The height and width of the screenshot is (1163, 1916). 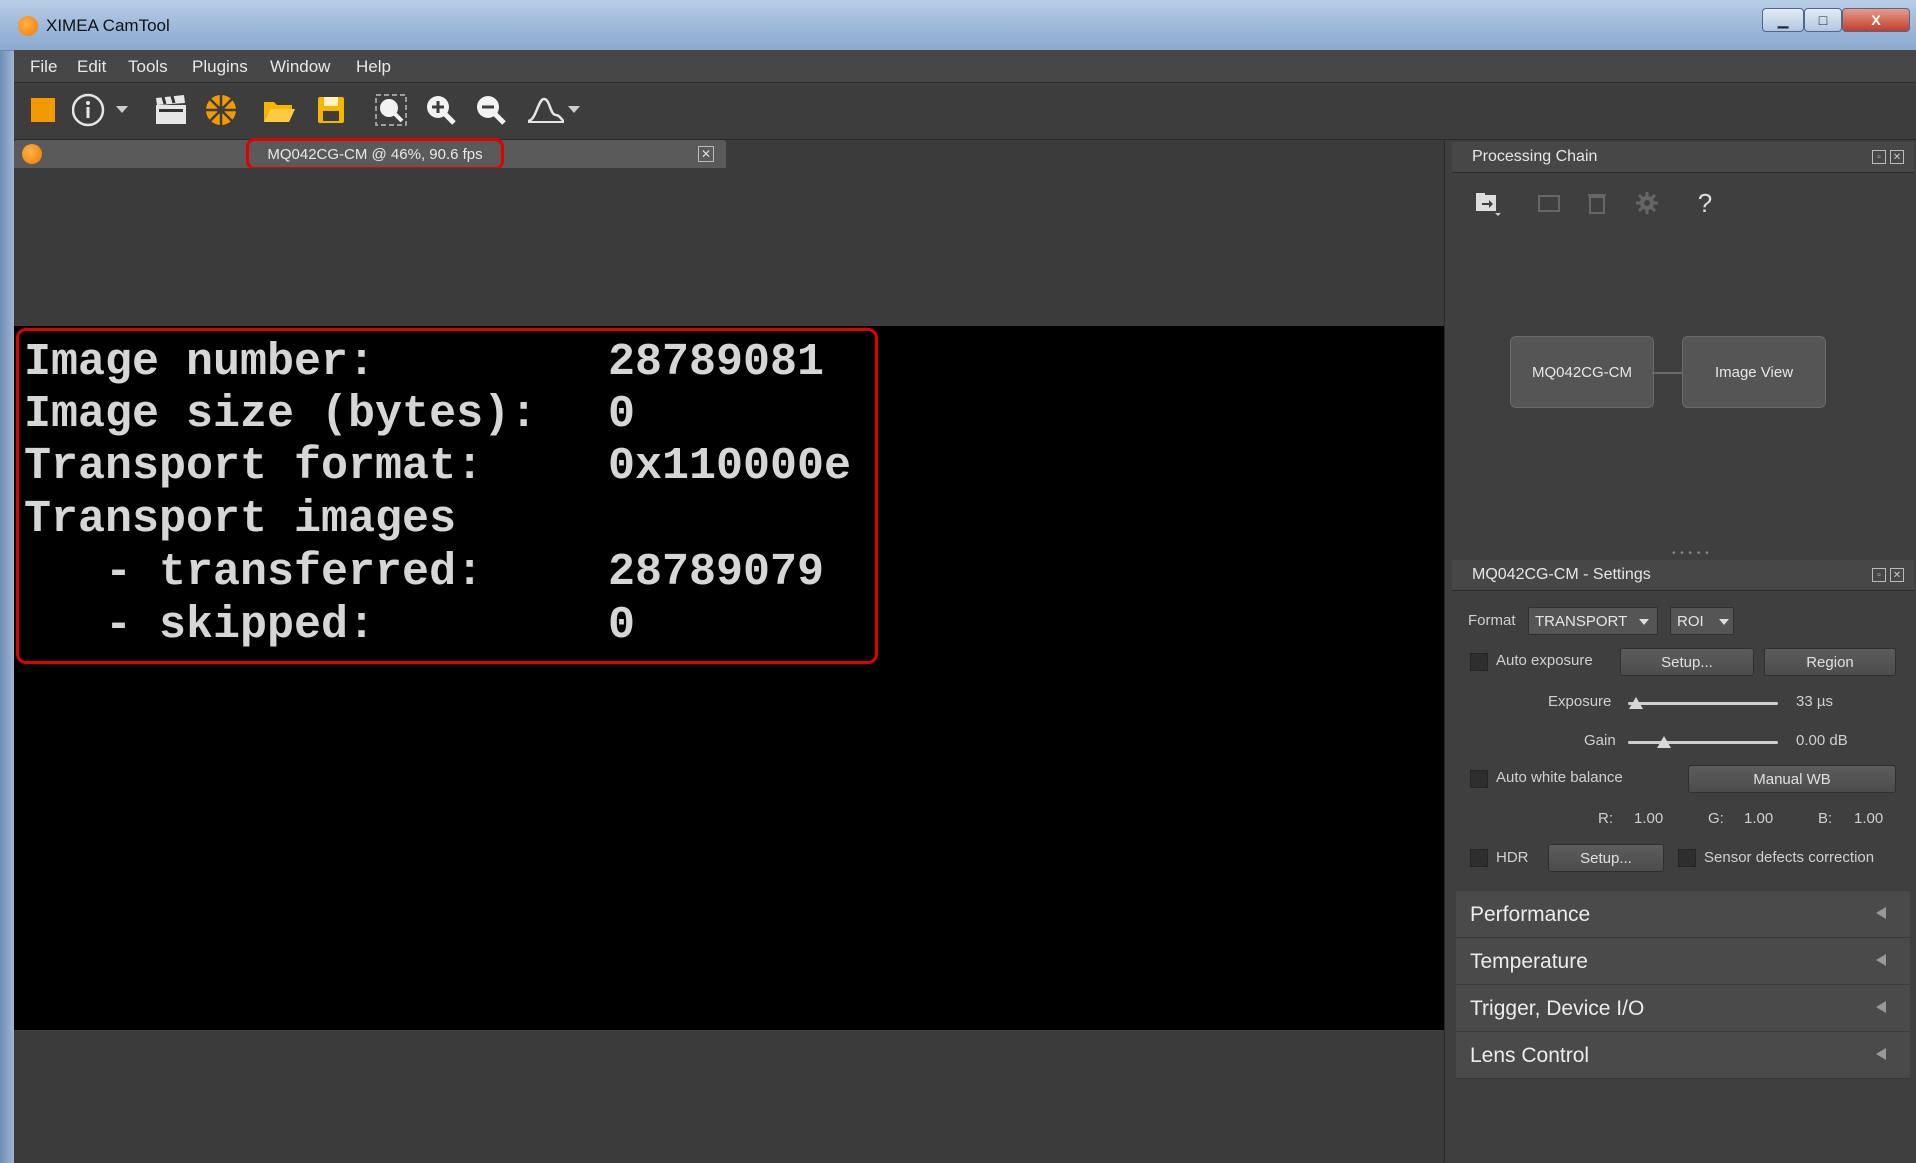 I want to click on section-title: Temperature, so click(x=1529, y=961).